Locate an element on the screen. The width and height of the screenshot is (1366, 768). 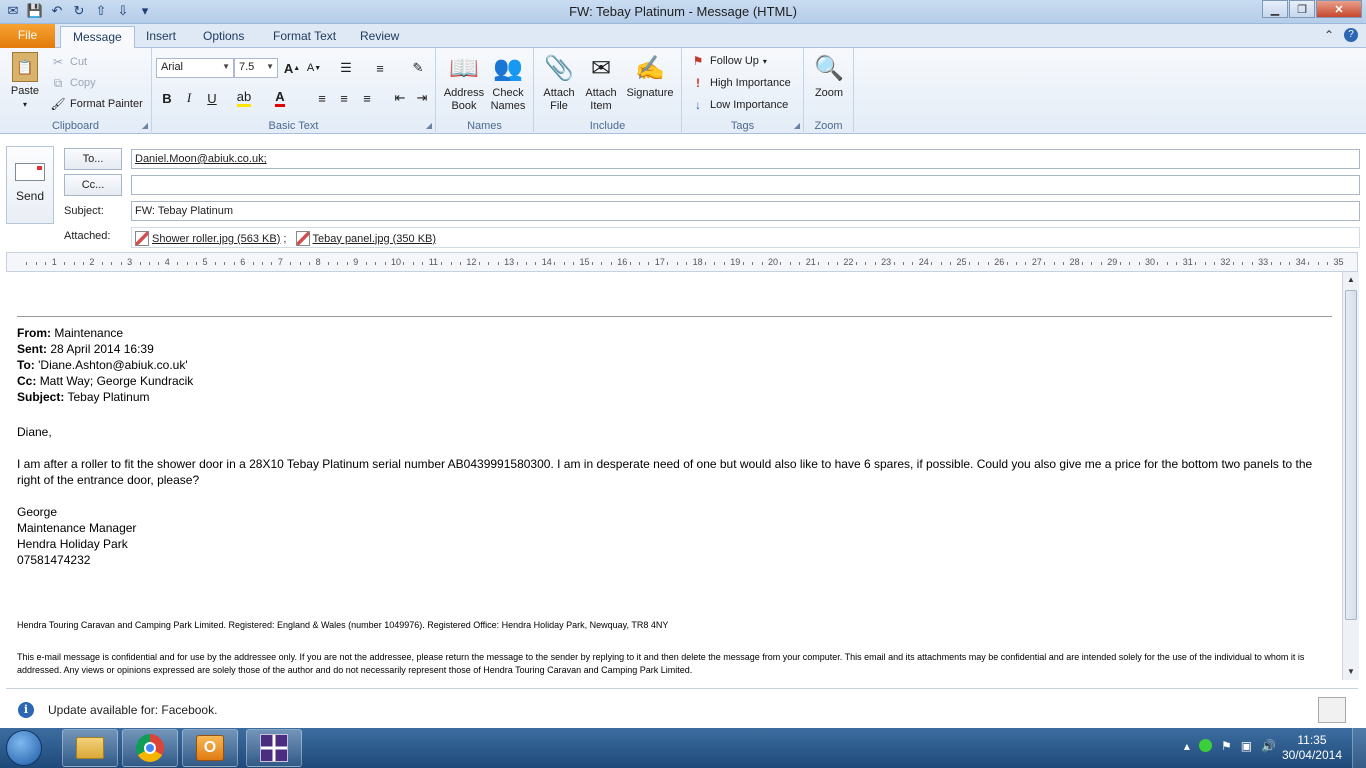
show-desktop-button is located at coordinates (1359, 748).